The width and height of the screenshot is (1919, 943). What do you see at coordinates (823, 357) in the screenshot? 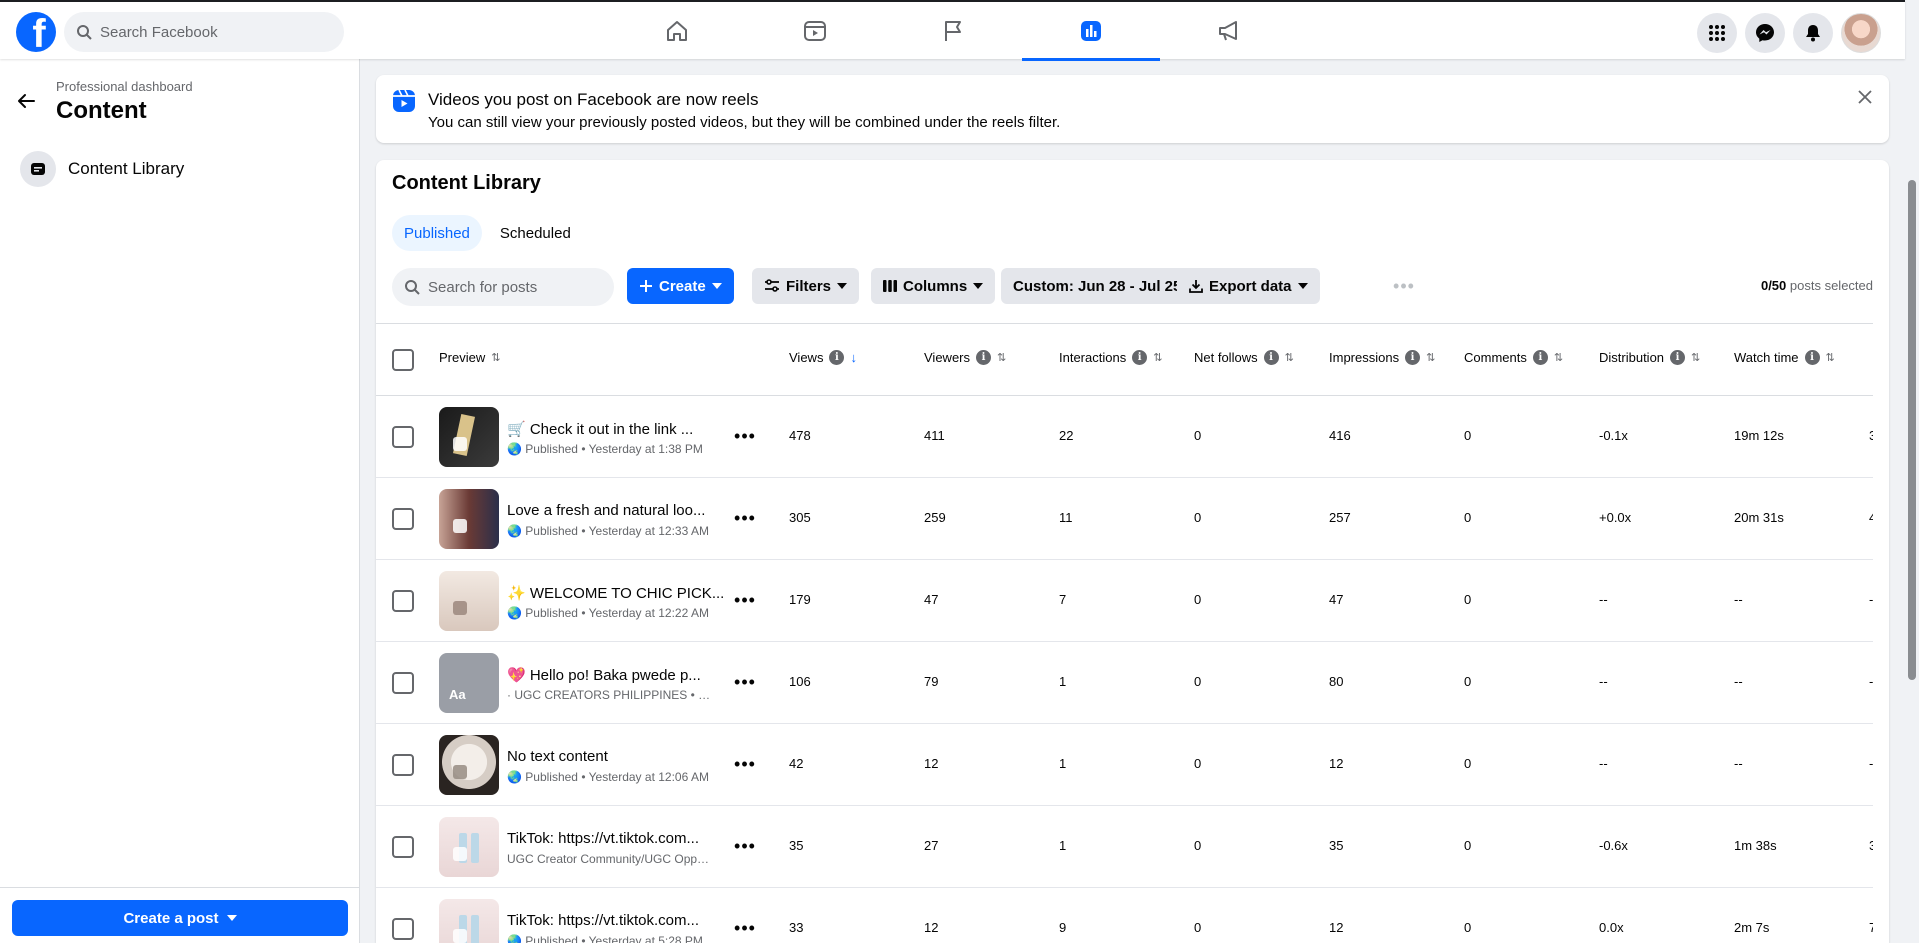
I see `header-views: Views i ↓` at bounding box center [823, 357].